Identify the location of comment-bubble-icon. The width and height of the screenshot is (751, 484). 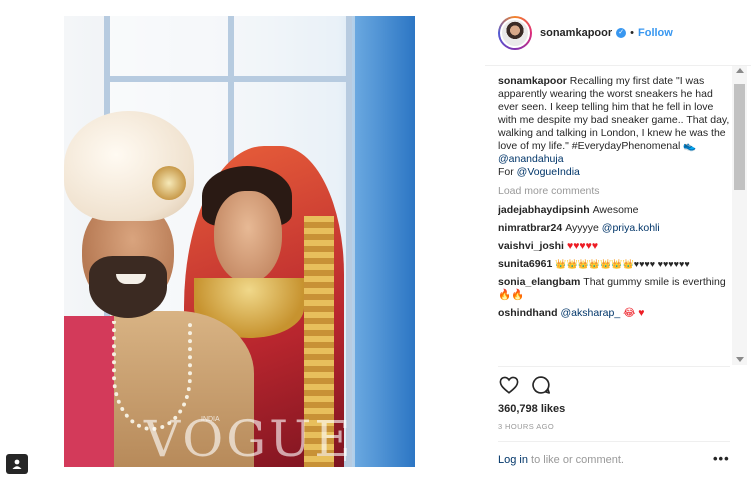
(541, 385).